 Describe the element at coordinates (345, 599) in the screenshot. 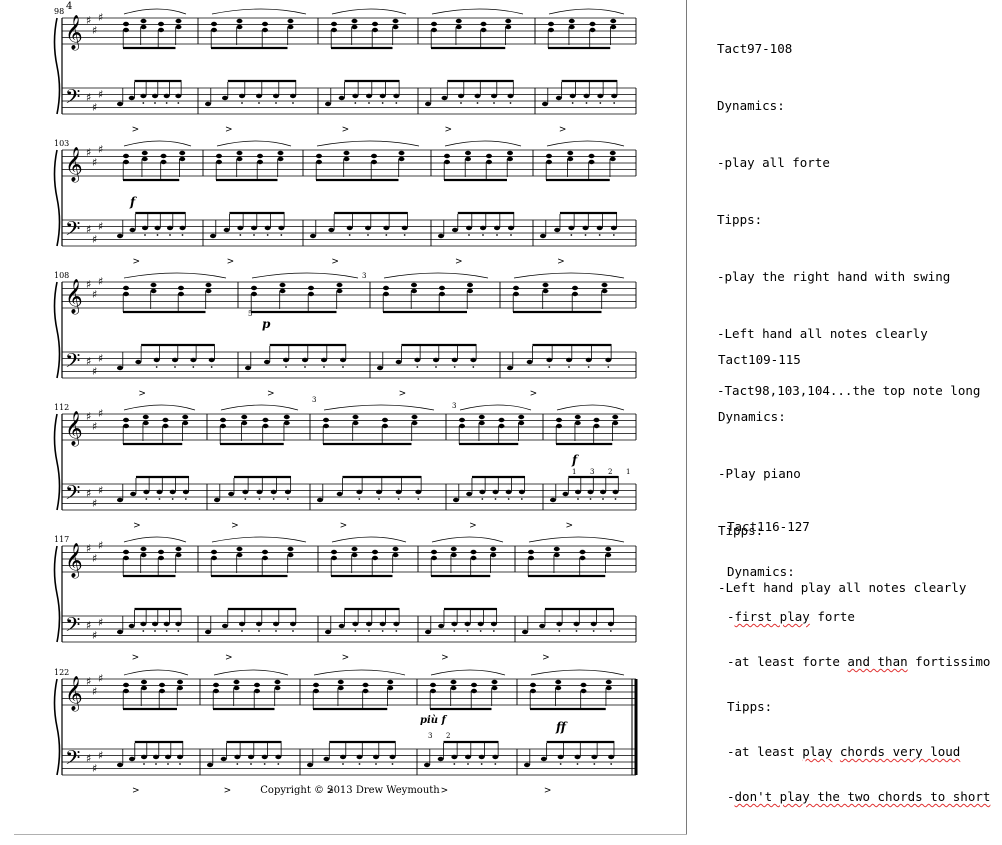

I see `music-system: 𝄞𝄢♯♯♯♯♯♯117> > > > >` at that location.